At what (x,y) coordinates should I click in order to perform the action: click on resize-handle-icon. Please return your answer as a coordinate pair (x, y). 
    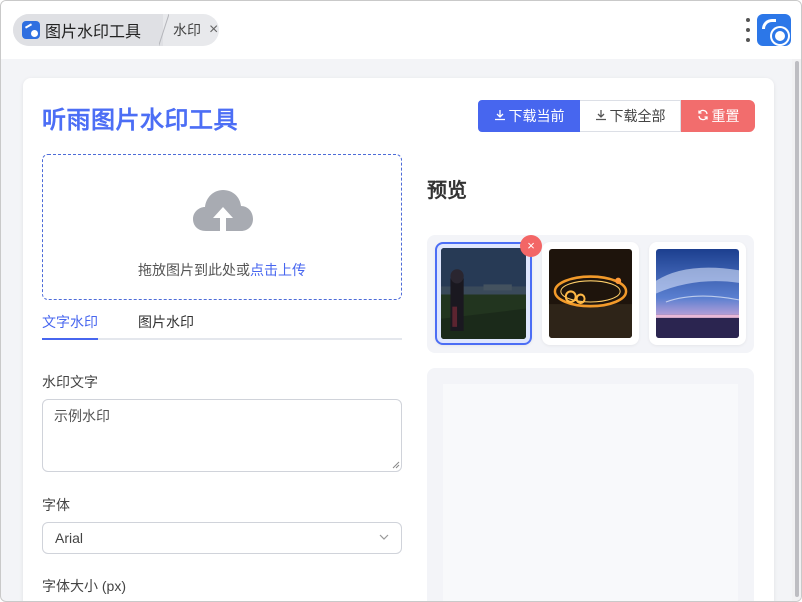
    Looking at the image, I should click on (396, 465).